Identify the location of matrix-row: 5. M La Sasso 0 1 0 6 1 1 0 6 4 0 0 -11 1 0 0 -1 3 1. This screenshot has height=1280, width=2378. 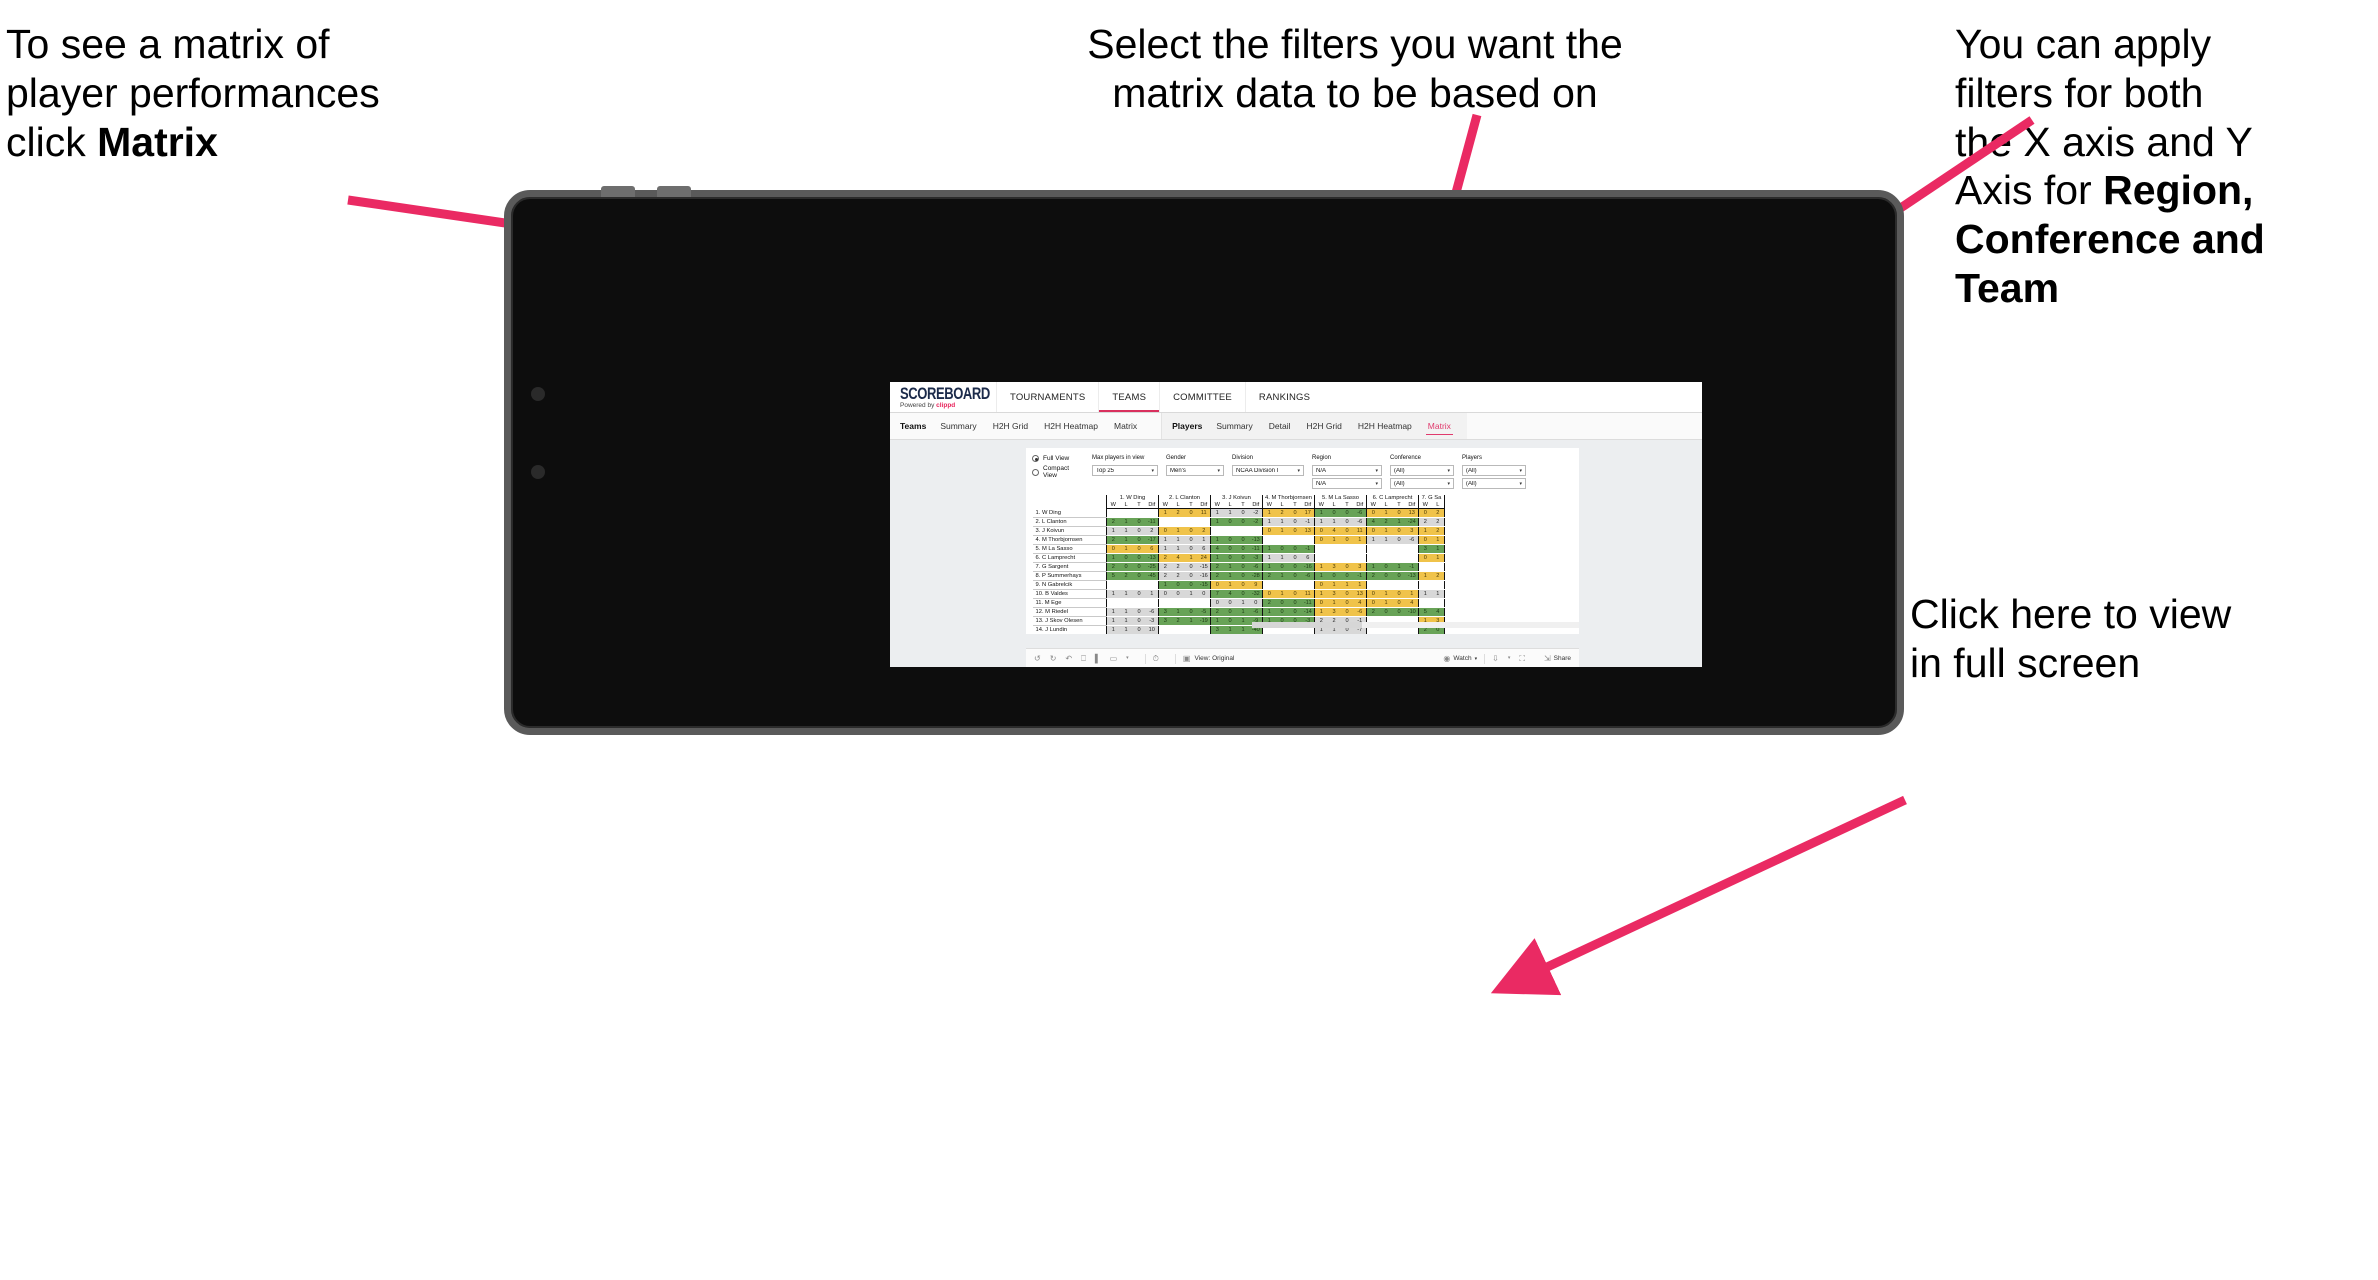
(1238, 549).